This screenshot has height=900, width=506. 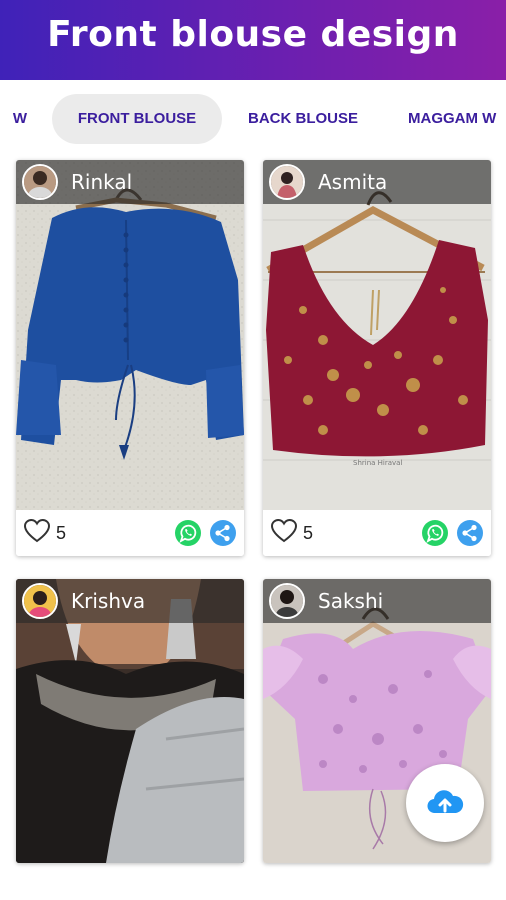 I want to click on post-header: Rinkal, so click(x=130, y=182).